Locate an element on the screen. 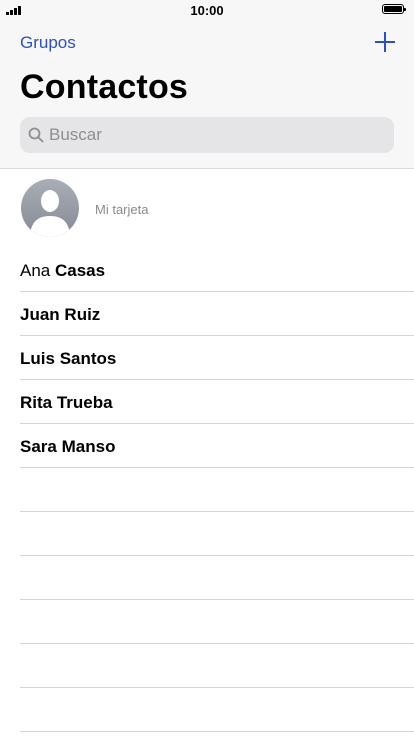 The width and height of the screenshot is (414, 736). contact-last-name: Manso is located at coordinates (88, 446).